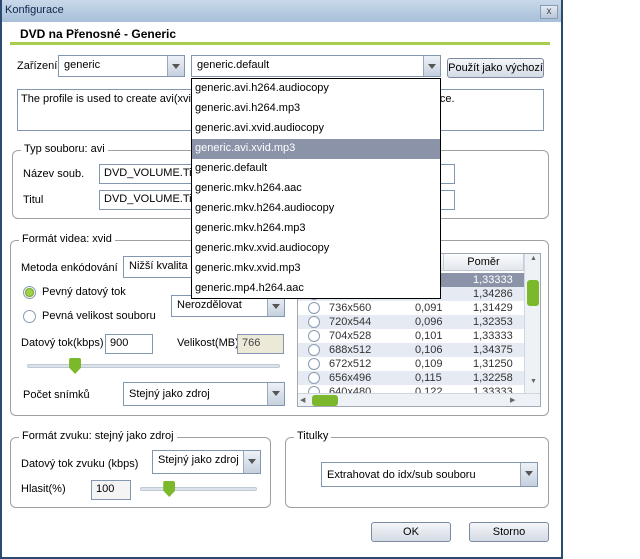  What do you see at coordinates (316, 289) in the screenshot?
I see `dropdown-option: generic.mp4.h264.aac` at bounding box center [316, 289].